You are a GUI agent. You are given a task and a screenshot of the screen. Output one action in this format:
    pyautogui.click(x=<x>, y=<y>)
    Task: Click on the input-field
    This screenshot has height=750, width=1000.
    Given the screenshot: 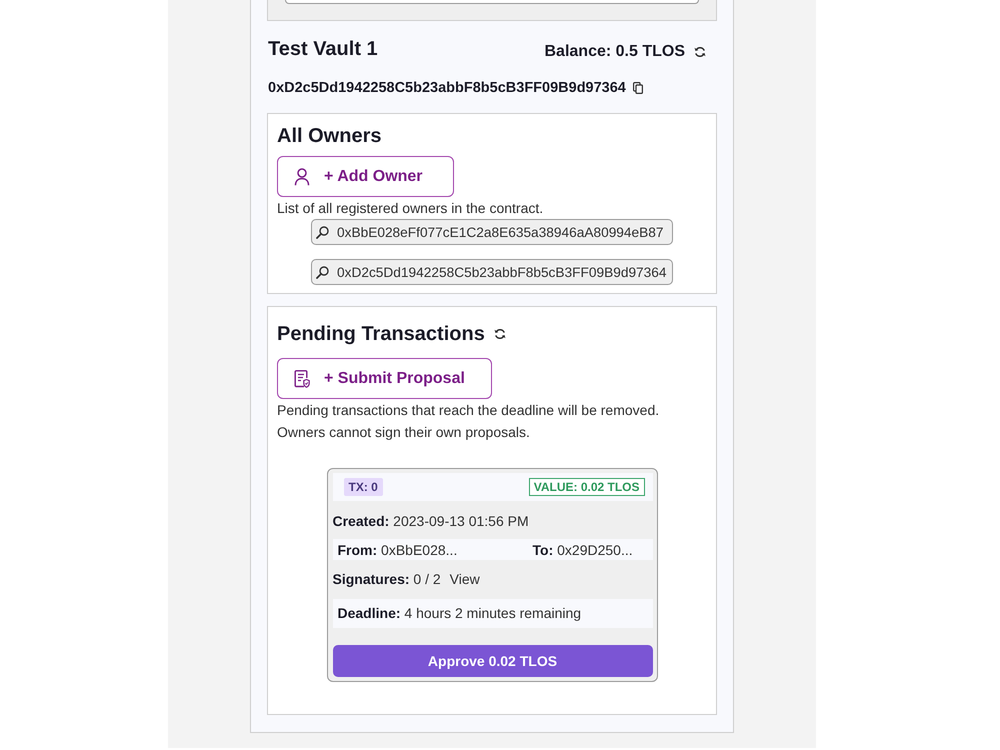 What is the action you would take?
    pyautogui.click(x=492, y=2)
    